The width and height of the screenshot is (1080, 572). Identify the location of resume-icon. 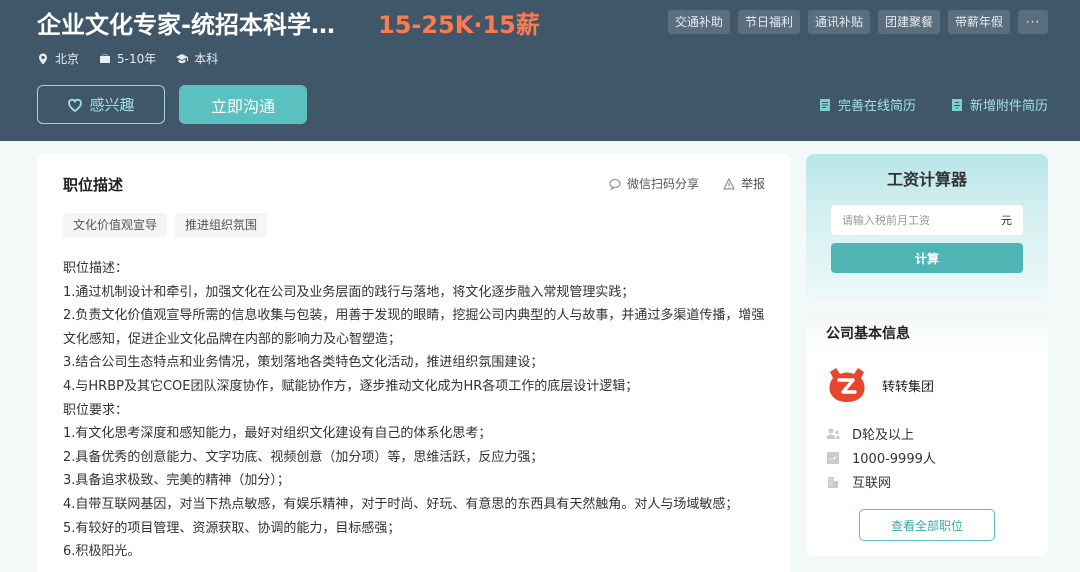
(824, 104).